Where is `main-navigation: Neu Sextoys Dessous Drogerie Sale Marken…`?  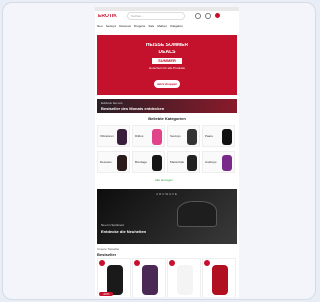 main-navigation: Neu Sextoys Dessous Drogerie Sale Marken… is located at coordinates (167, 26).